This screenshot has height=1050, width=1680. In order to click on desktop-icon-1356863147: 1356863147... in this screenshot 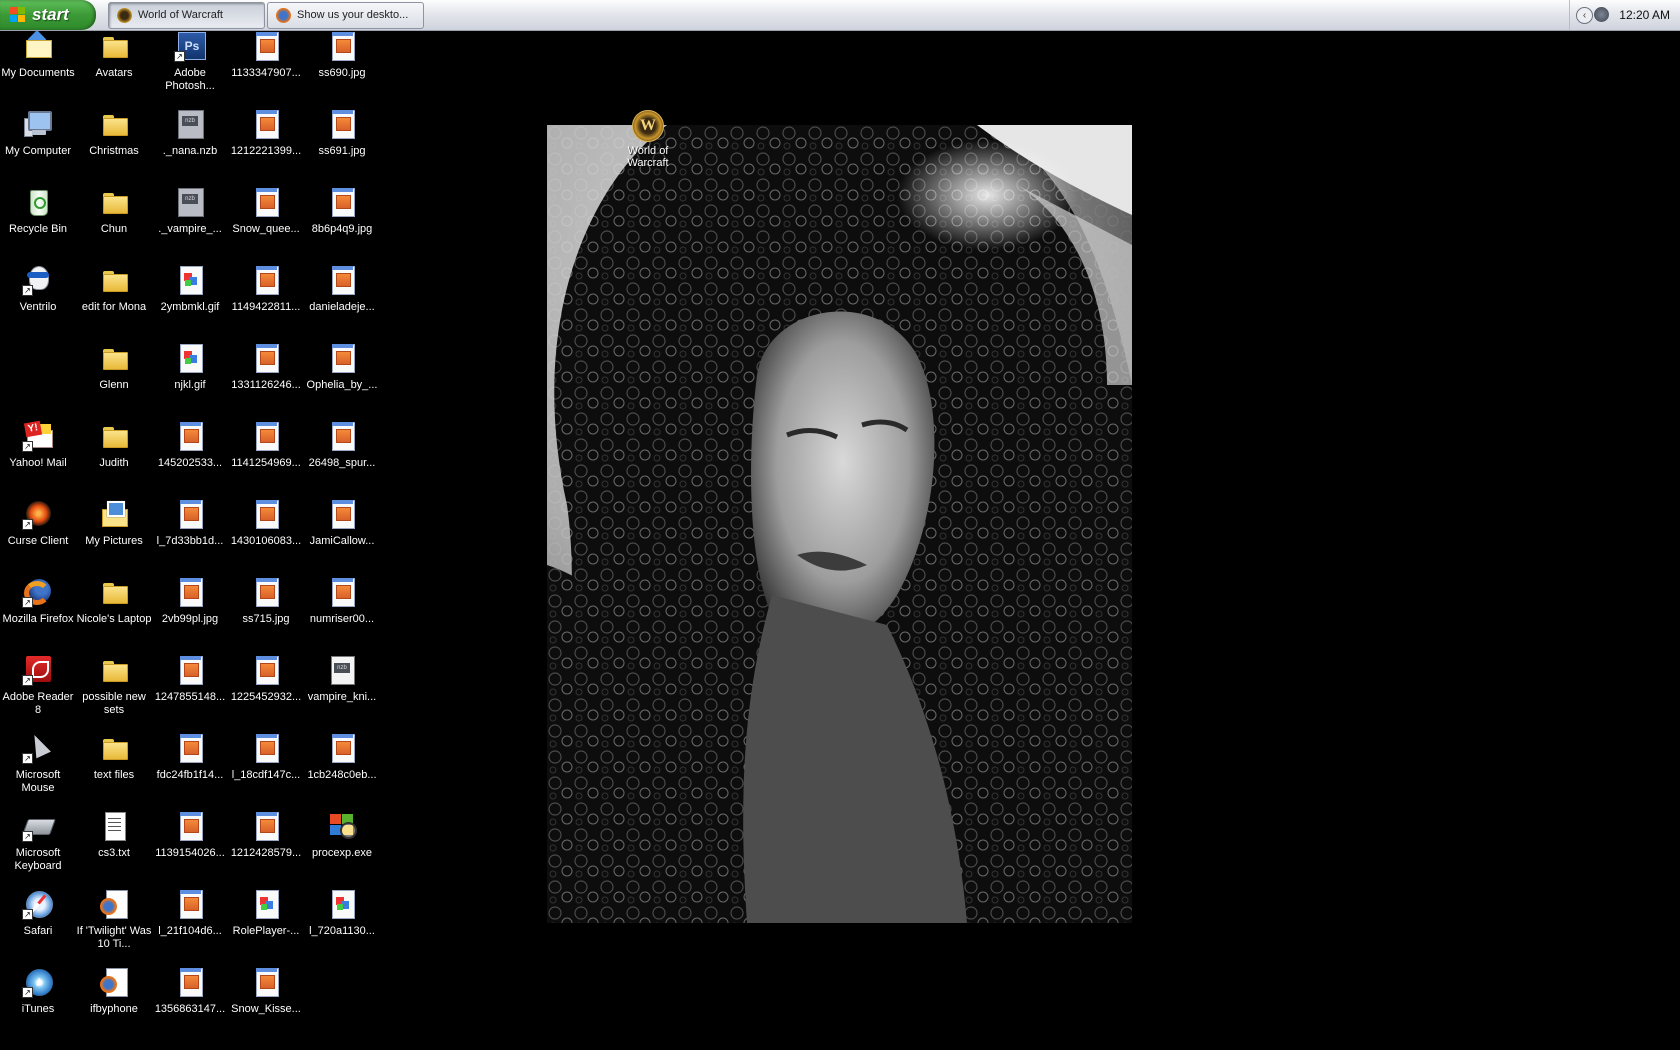, I will do `click(190, 991)`.